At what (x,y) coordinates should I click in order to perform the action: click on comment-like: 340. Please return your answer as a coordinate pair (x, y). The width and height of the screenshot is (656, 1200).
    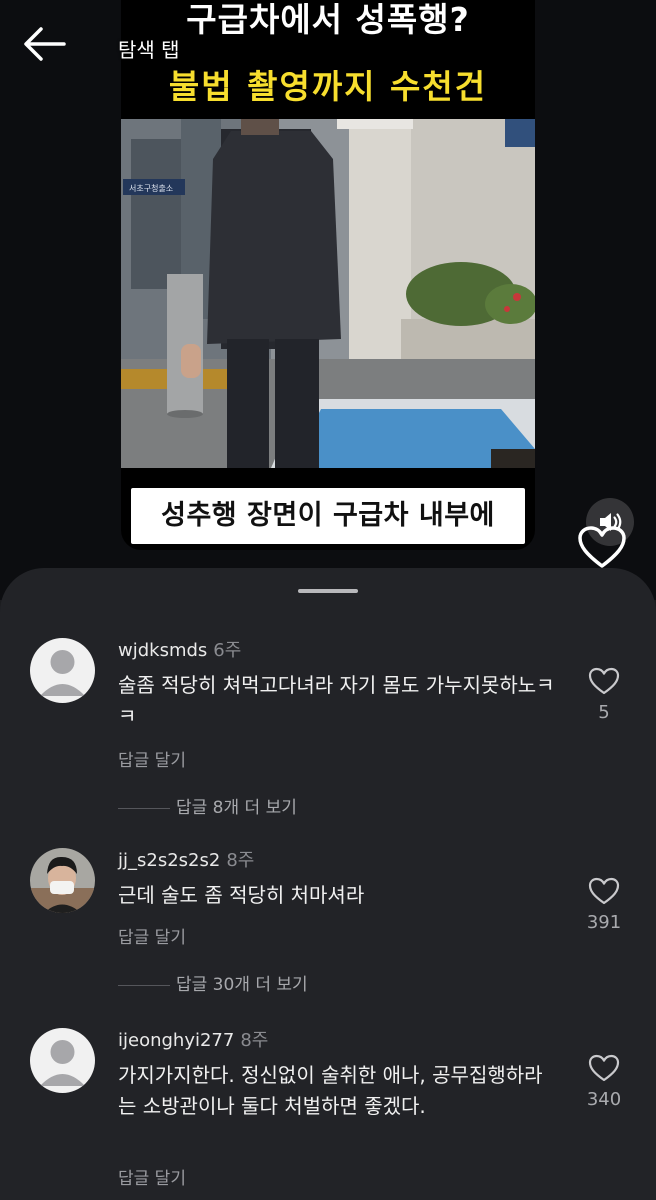
    Looking at the image, I should click on (604, 1081).